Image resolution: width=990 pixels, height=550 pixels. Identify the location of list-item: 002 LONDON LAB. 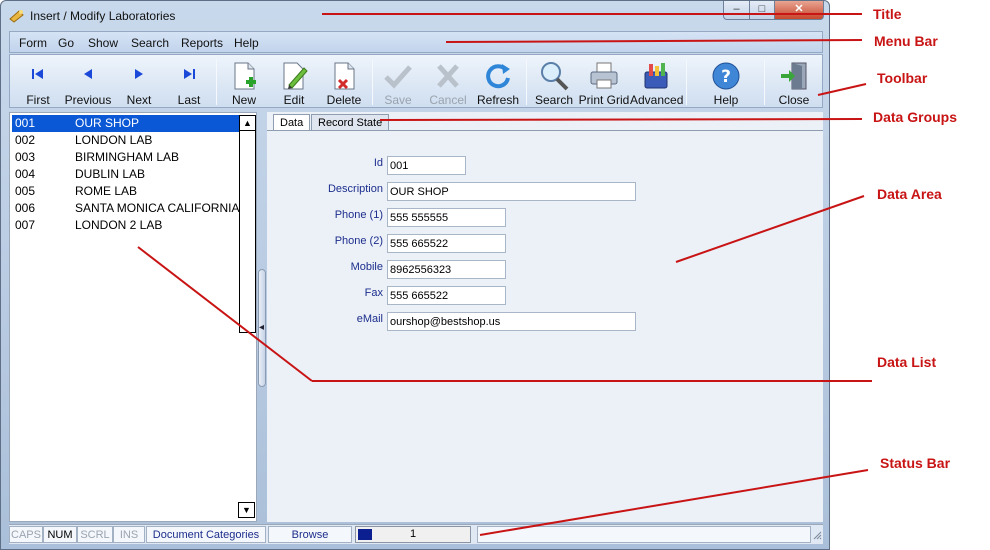
(126, 140).